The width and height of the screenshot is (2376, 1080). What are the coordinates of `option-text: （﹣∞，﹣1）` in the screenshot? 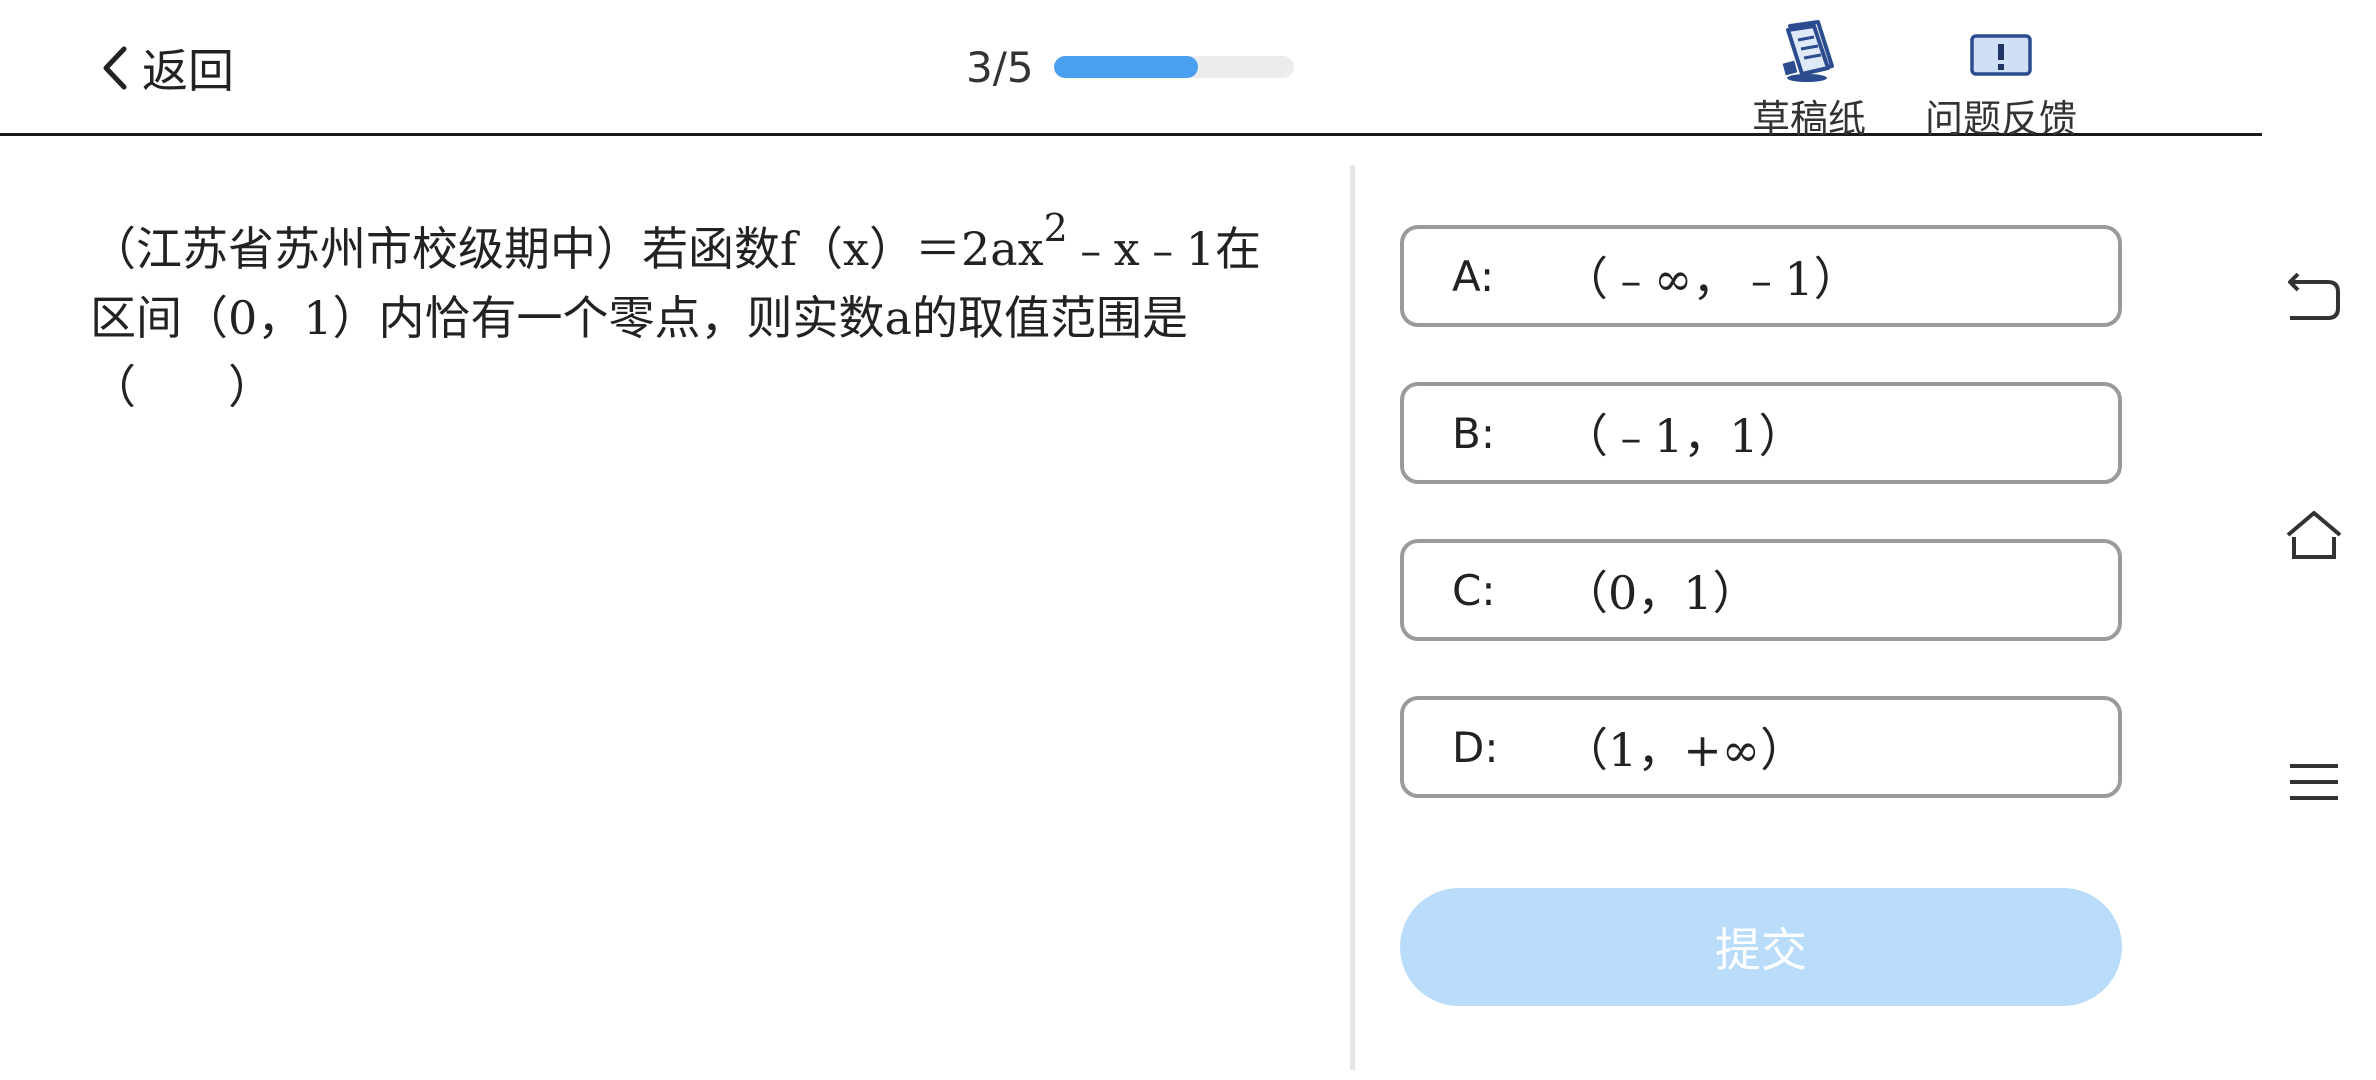 It's located at (1711, 279).